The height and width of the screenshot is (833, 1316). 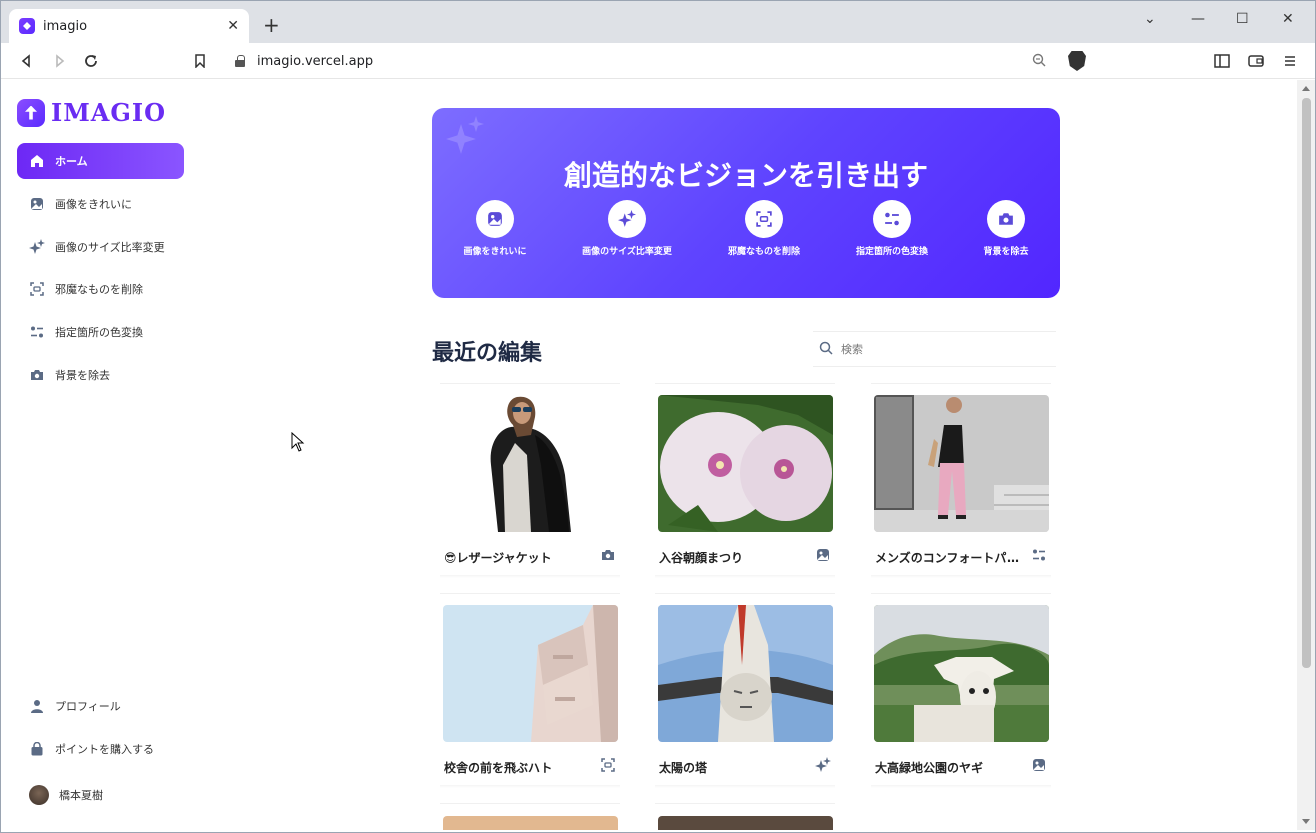 I want to click on card-thumbnail-morning-glory, so click(x=745, y=463).